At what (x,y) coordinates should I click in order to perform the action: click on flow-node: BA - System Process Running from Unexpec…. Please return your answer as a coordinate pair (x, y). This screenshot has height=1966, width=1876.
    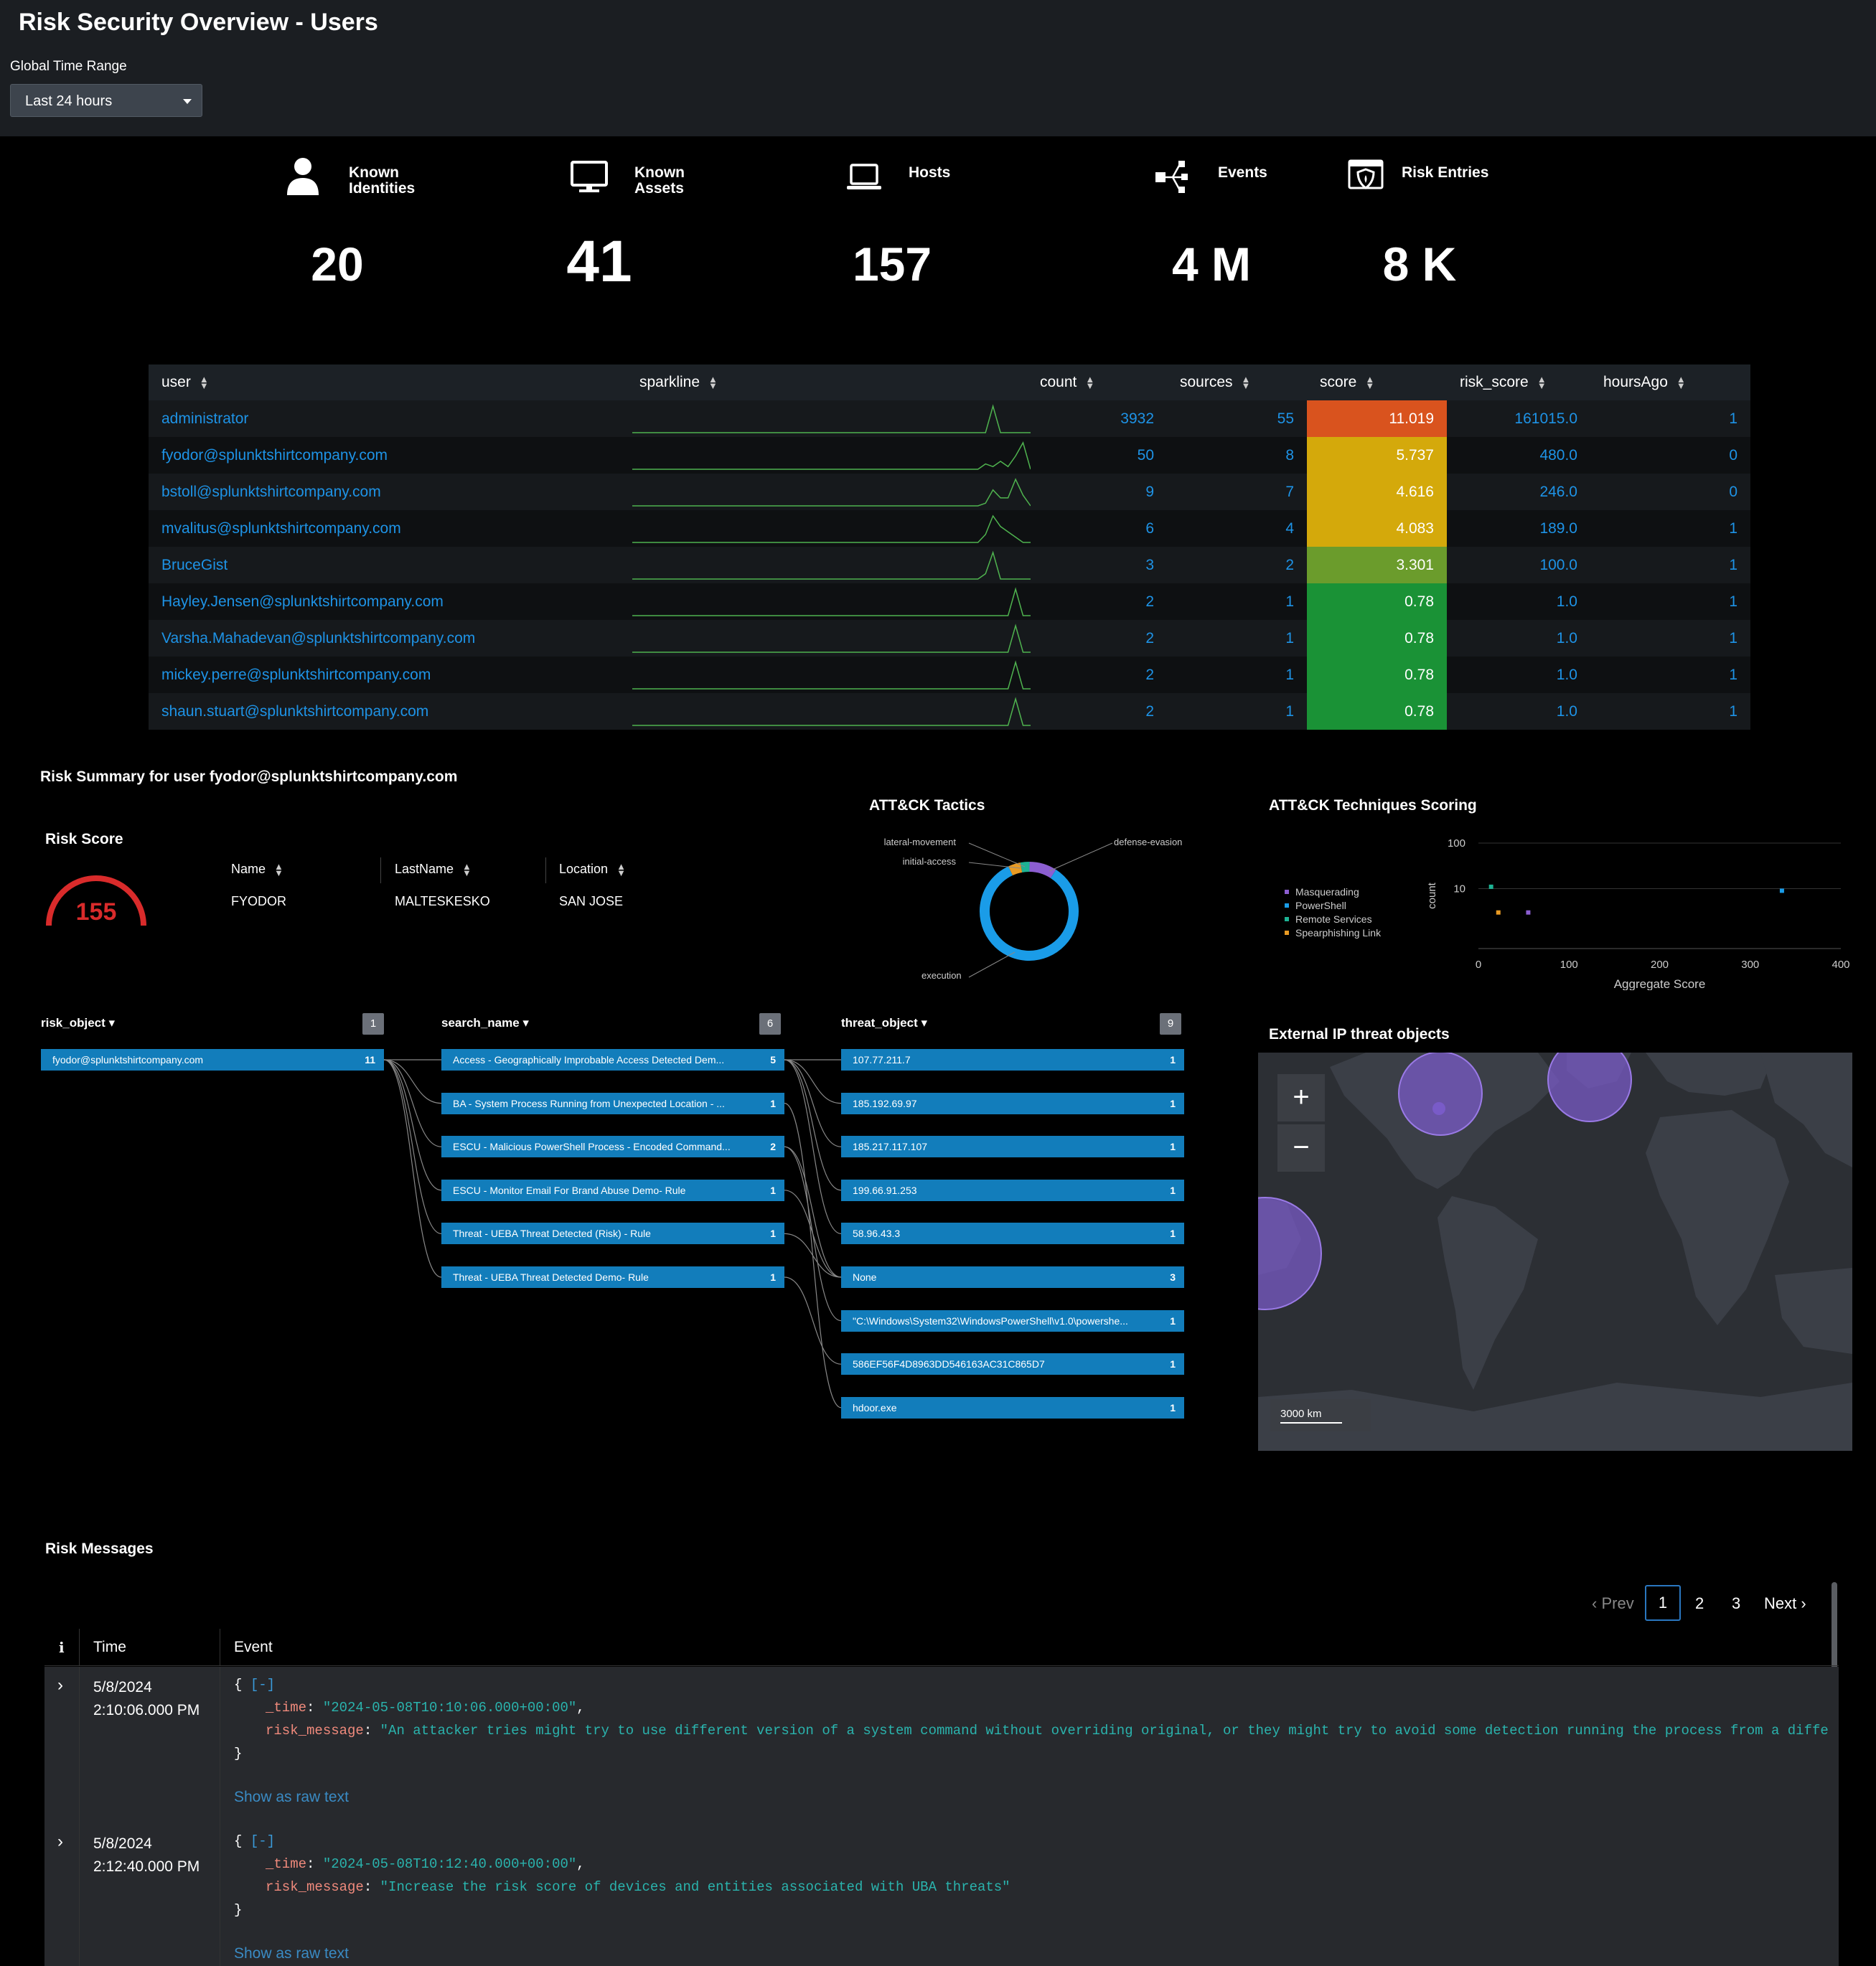
    Looking at the image, I should click on (612, 1103).